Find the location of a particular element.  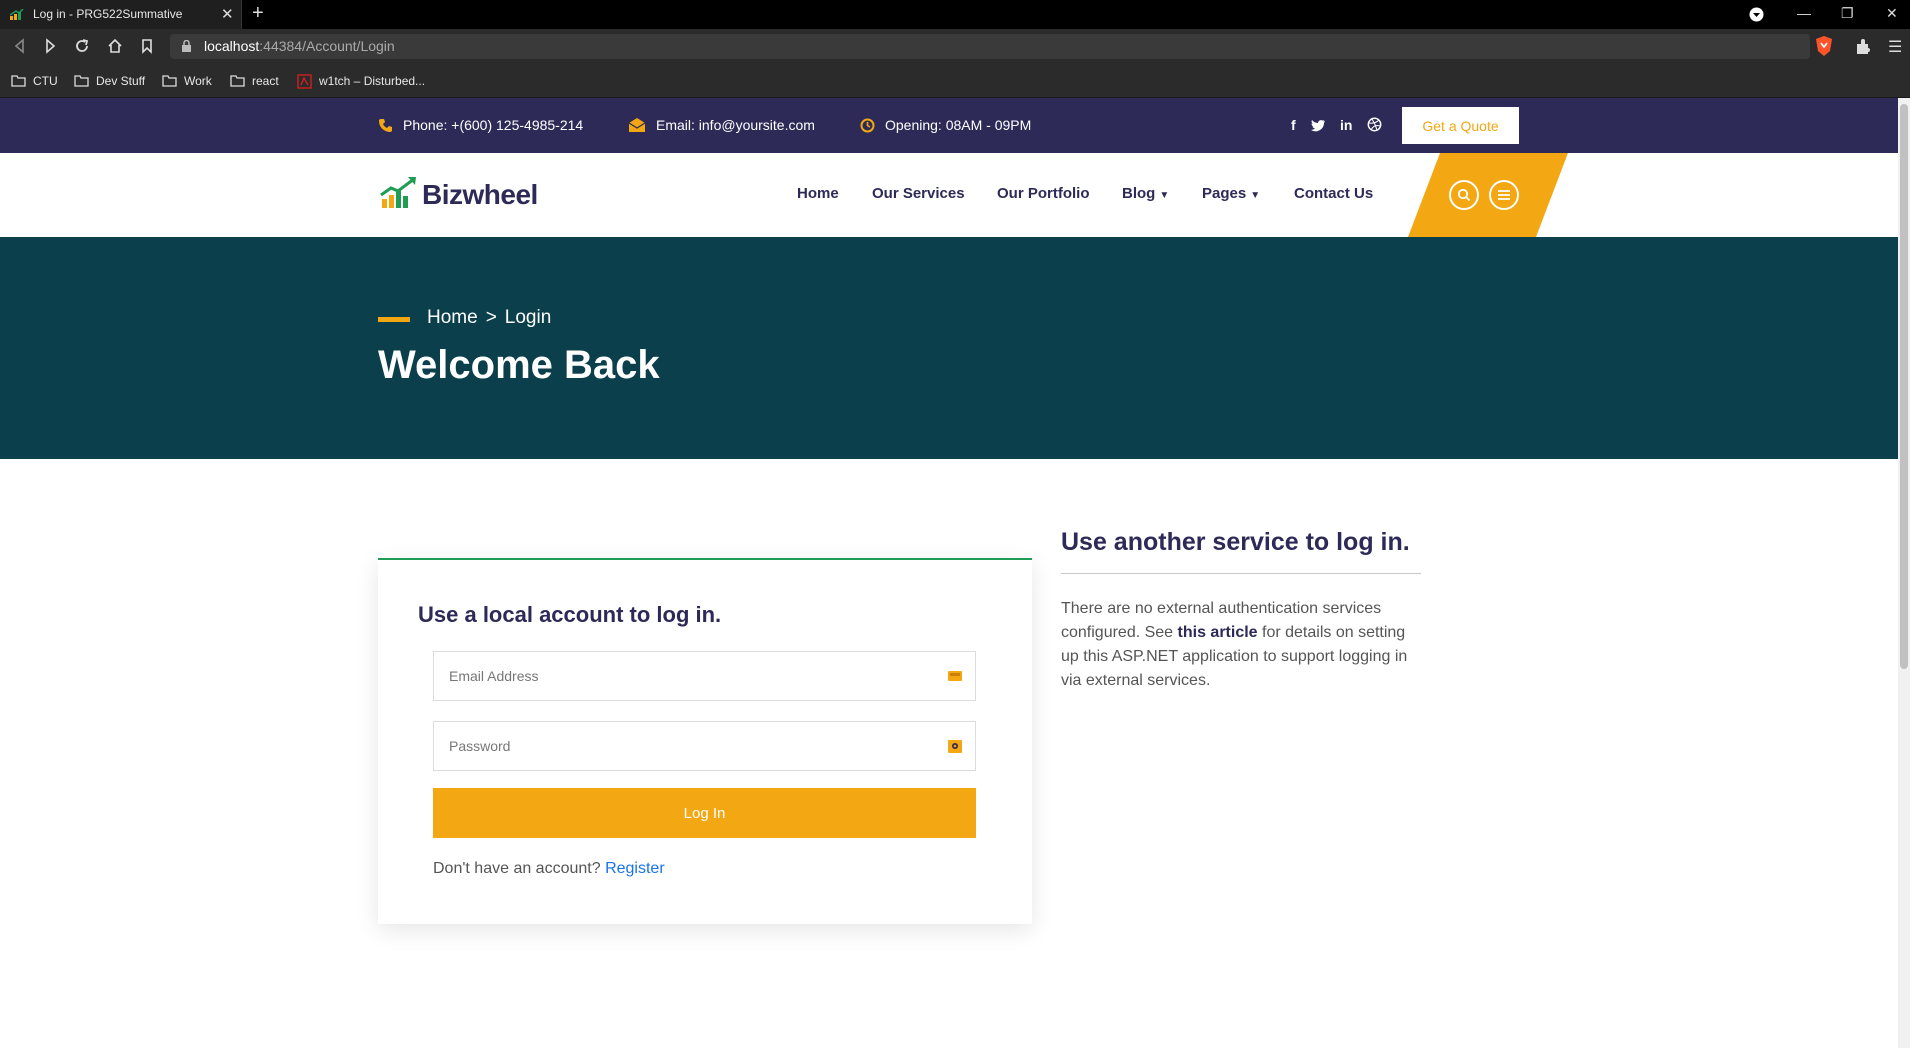

page-scrollbar is located at coordinates (1904, 573).